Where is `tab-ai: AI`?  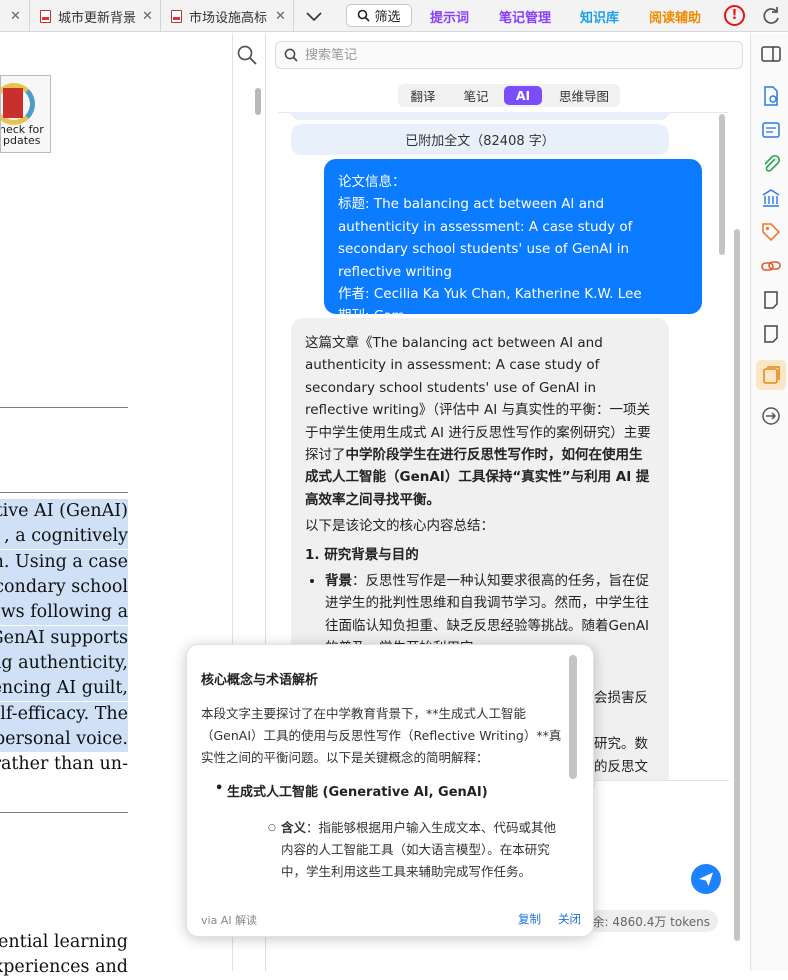 tab-ai: AI is located at coordinates (523, 95).